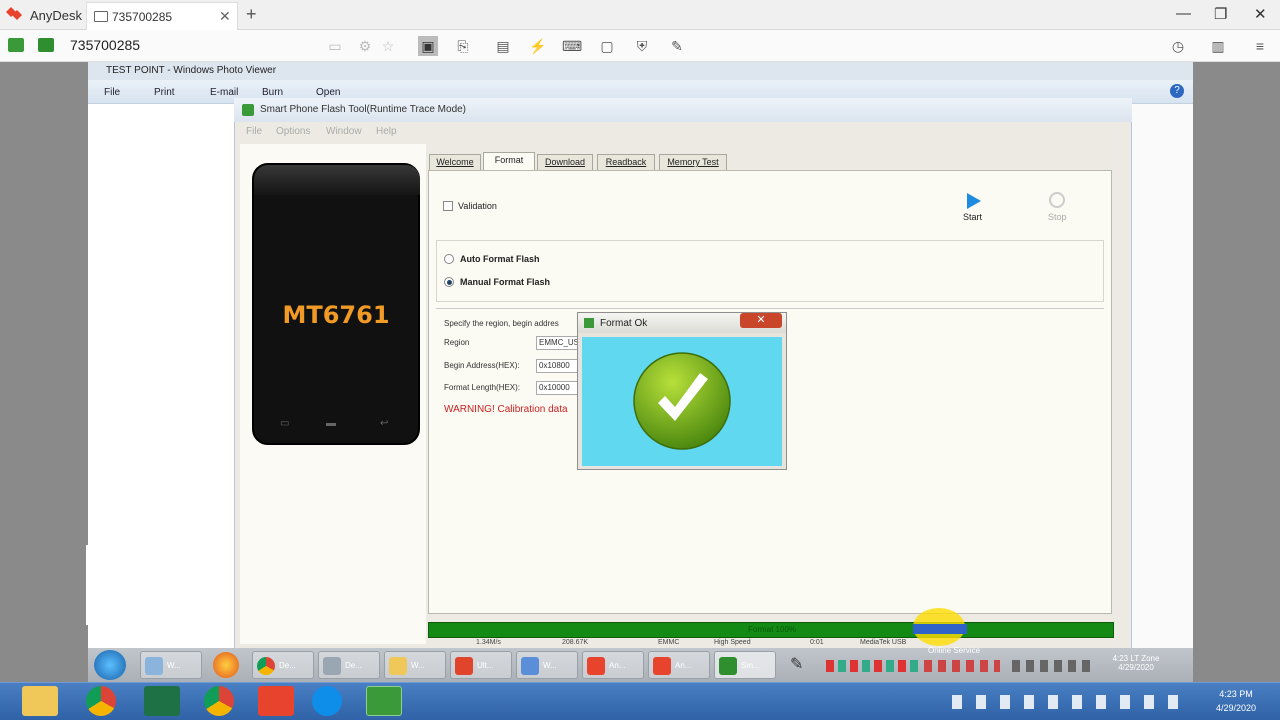 Image resolution: width=1280 pixels, height=720 pixels. I want to click on local-tray-icons, so click(1072, 702).